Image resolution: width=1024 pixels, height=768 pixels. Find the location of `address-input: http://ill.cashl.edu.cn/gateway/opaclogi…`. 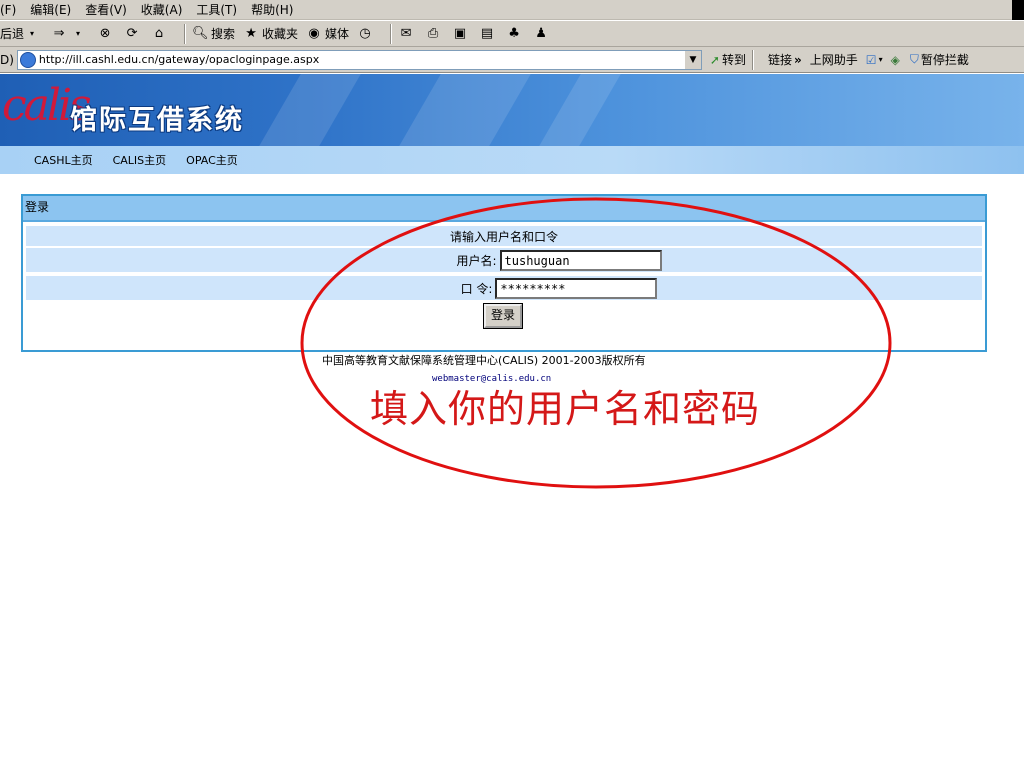

address-input: http://ill.cashl.edu.cn/gateway/opaclogi… is located at coordinates (359, 59).